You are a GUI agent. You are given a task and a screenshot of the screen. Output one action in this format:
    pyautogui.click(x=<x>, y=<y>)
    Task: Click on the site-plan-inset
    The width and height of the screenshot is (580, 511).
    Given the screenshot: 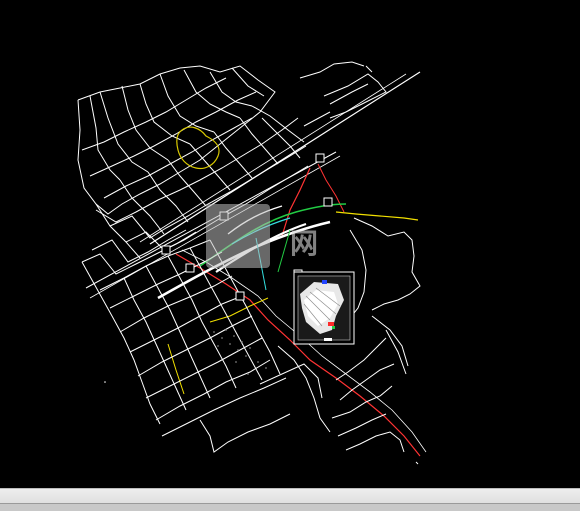 What is the action you would take?
    pyautogui.click(x=324, y=308)
    